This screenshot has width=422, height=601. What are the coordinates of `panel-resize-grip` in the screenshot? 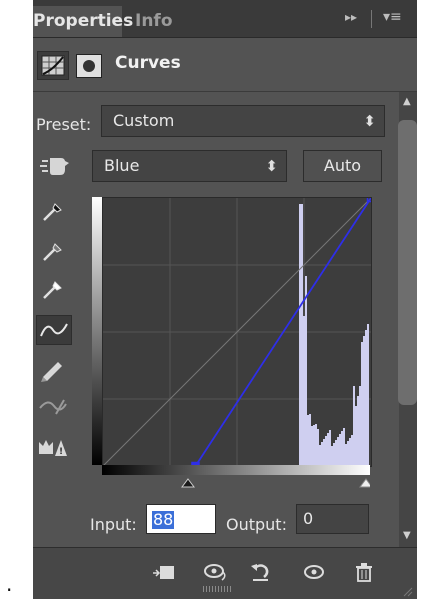 It's located at (218, 589).